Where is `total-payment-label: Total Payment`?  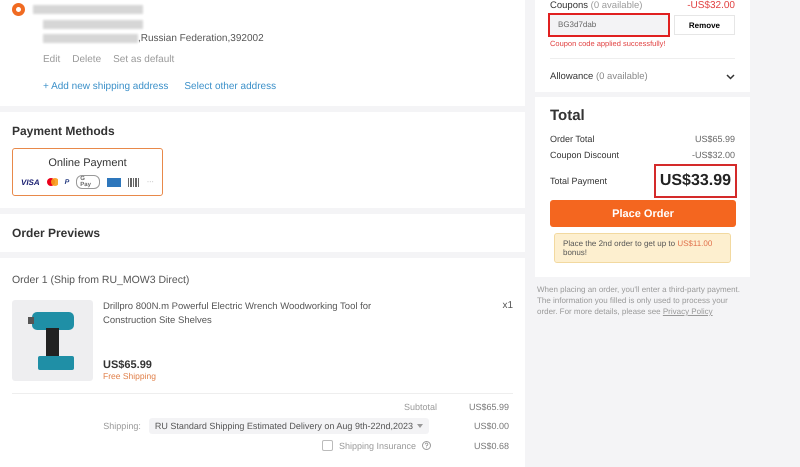 total-payment-label: Total Payment is located at coordinates (579, 181).